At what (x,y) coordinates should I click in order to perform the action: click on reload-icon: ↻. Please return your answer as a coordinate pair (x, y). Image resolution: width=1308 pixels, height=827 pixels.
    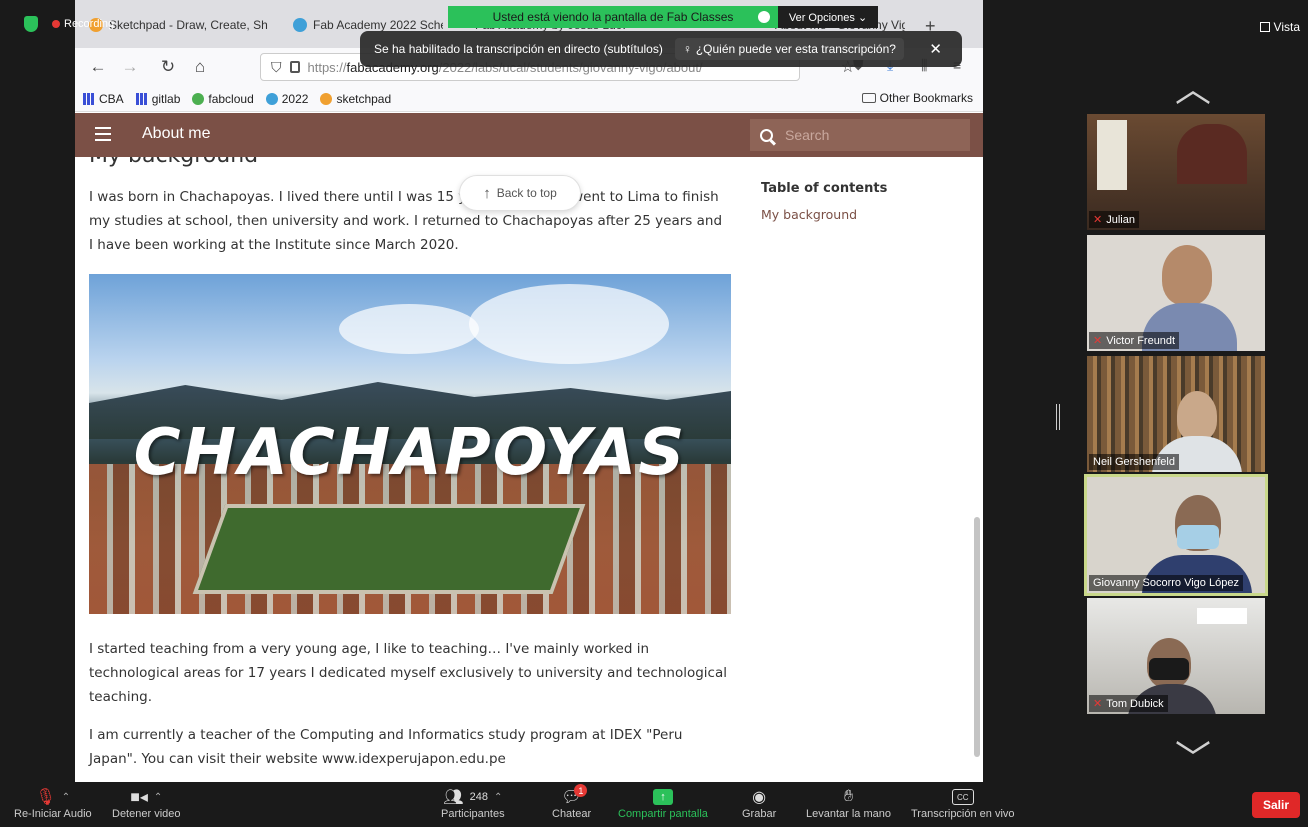
    Looking at the image, I should click on (168, 67).